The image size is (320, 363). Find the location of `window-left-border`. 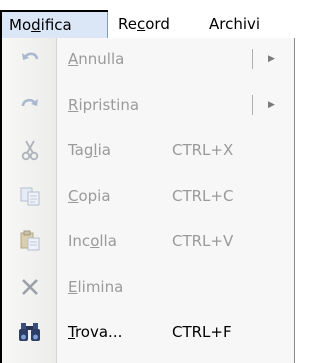

window-left-border is located at coordinates (1, 186).